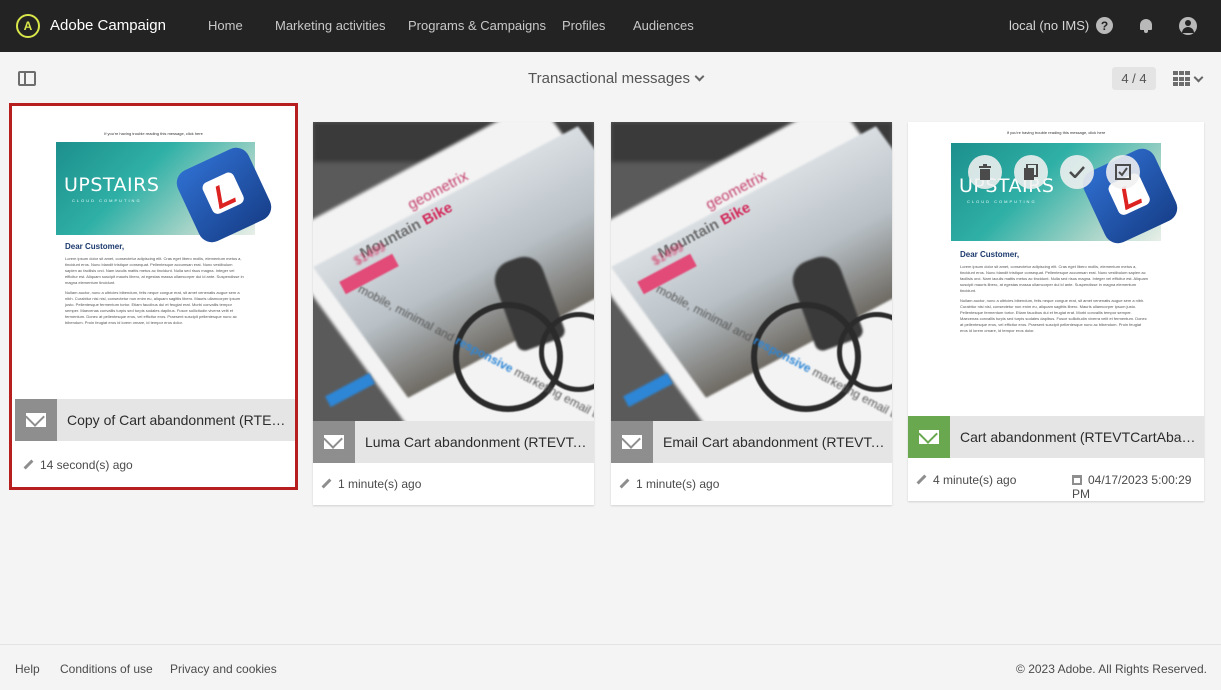 This screenshot has width=1221, height=690. Describe the element at coordinates (112, 185) in the screenshot. I see `email-brand: UPSTAIRS` at that location.